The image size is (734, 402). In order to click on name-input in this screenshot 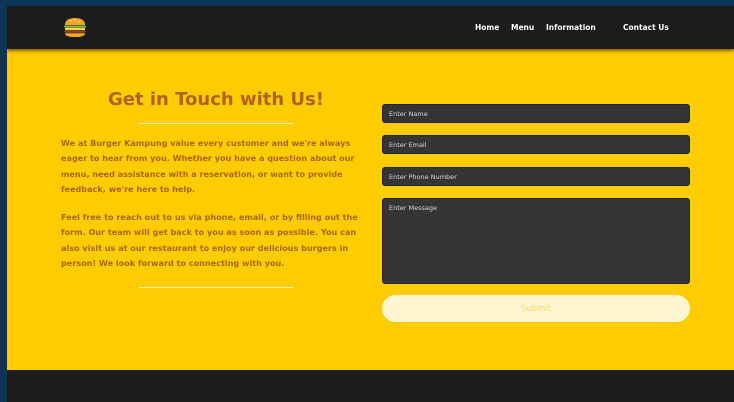, I will do `click(536, 113)`.